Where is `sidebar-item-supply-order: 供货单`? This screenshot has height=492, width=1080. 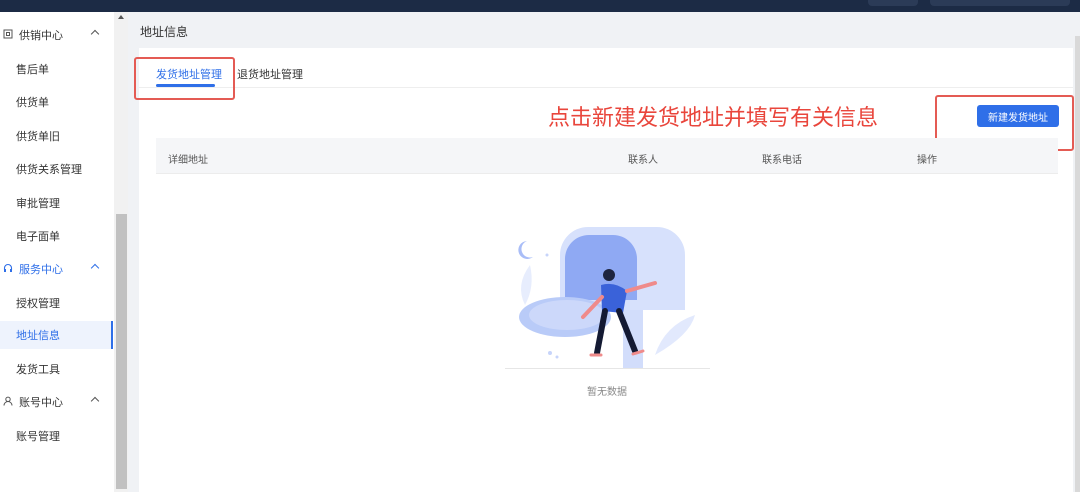 sidebar-item-supply-order: 供货单 is located at coordinates (56, 102).